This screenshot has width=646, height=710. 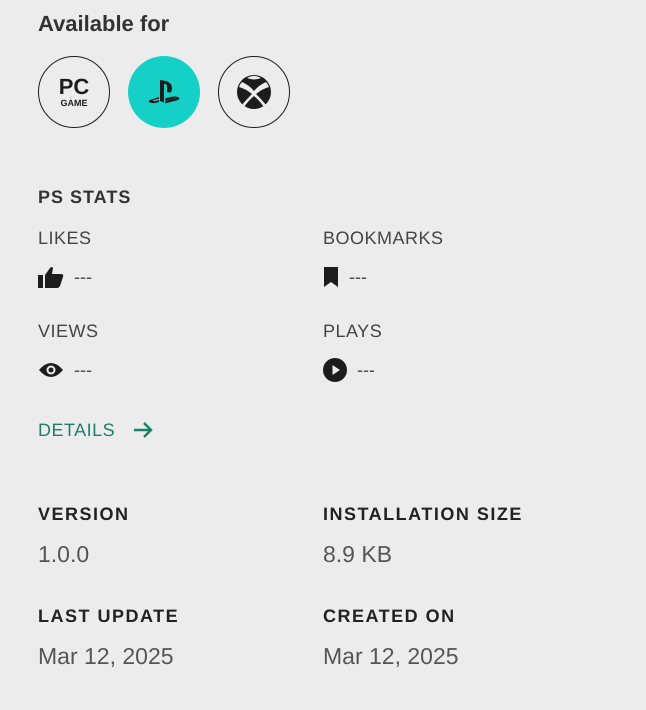 What do you see at coordinates (74, 103) in the screenshot?
I see `game-label: GAME` at bounding box center [74, 103].